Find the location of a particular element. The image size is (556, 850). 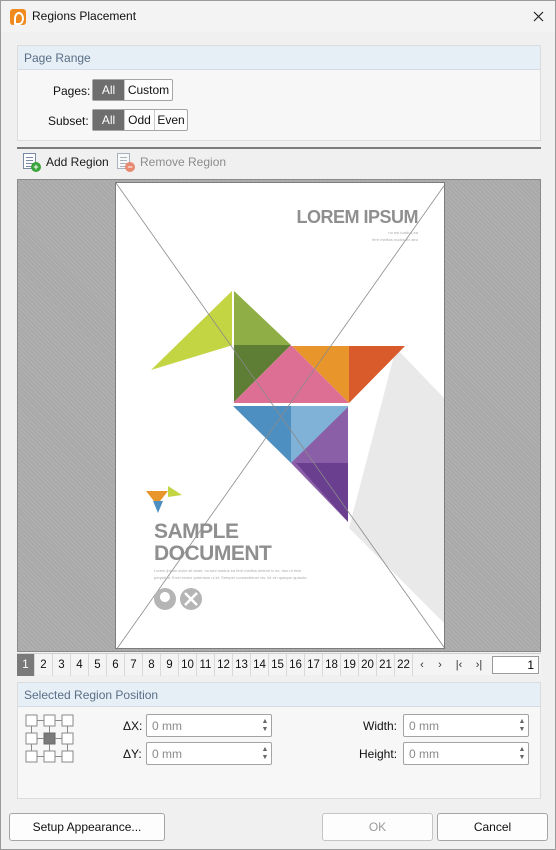

anchor-grid-icon is located at coordinates (50, 739).